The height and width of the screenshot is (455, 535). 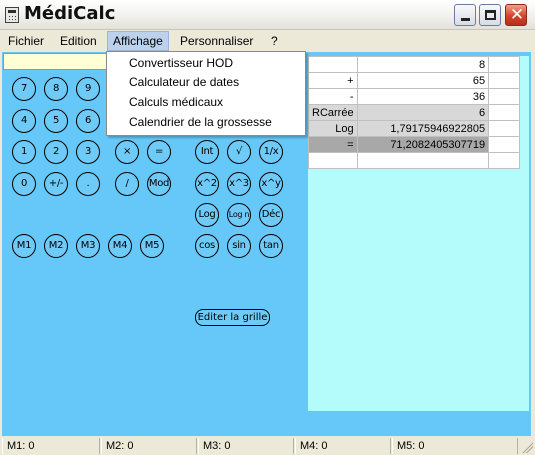 What do you see at coordinates (56, 246) in the screenshot?
I see `memory-m2-button: M2` at bounding box center [56, 246].